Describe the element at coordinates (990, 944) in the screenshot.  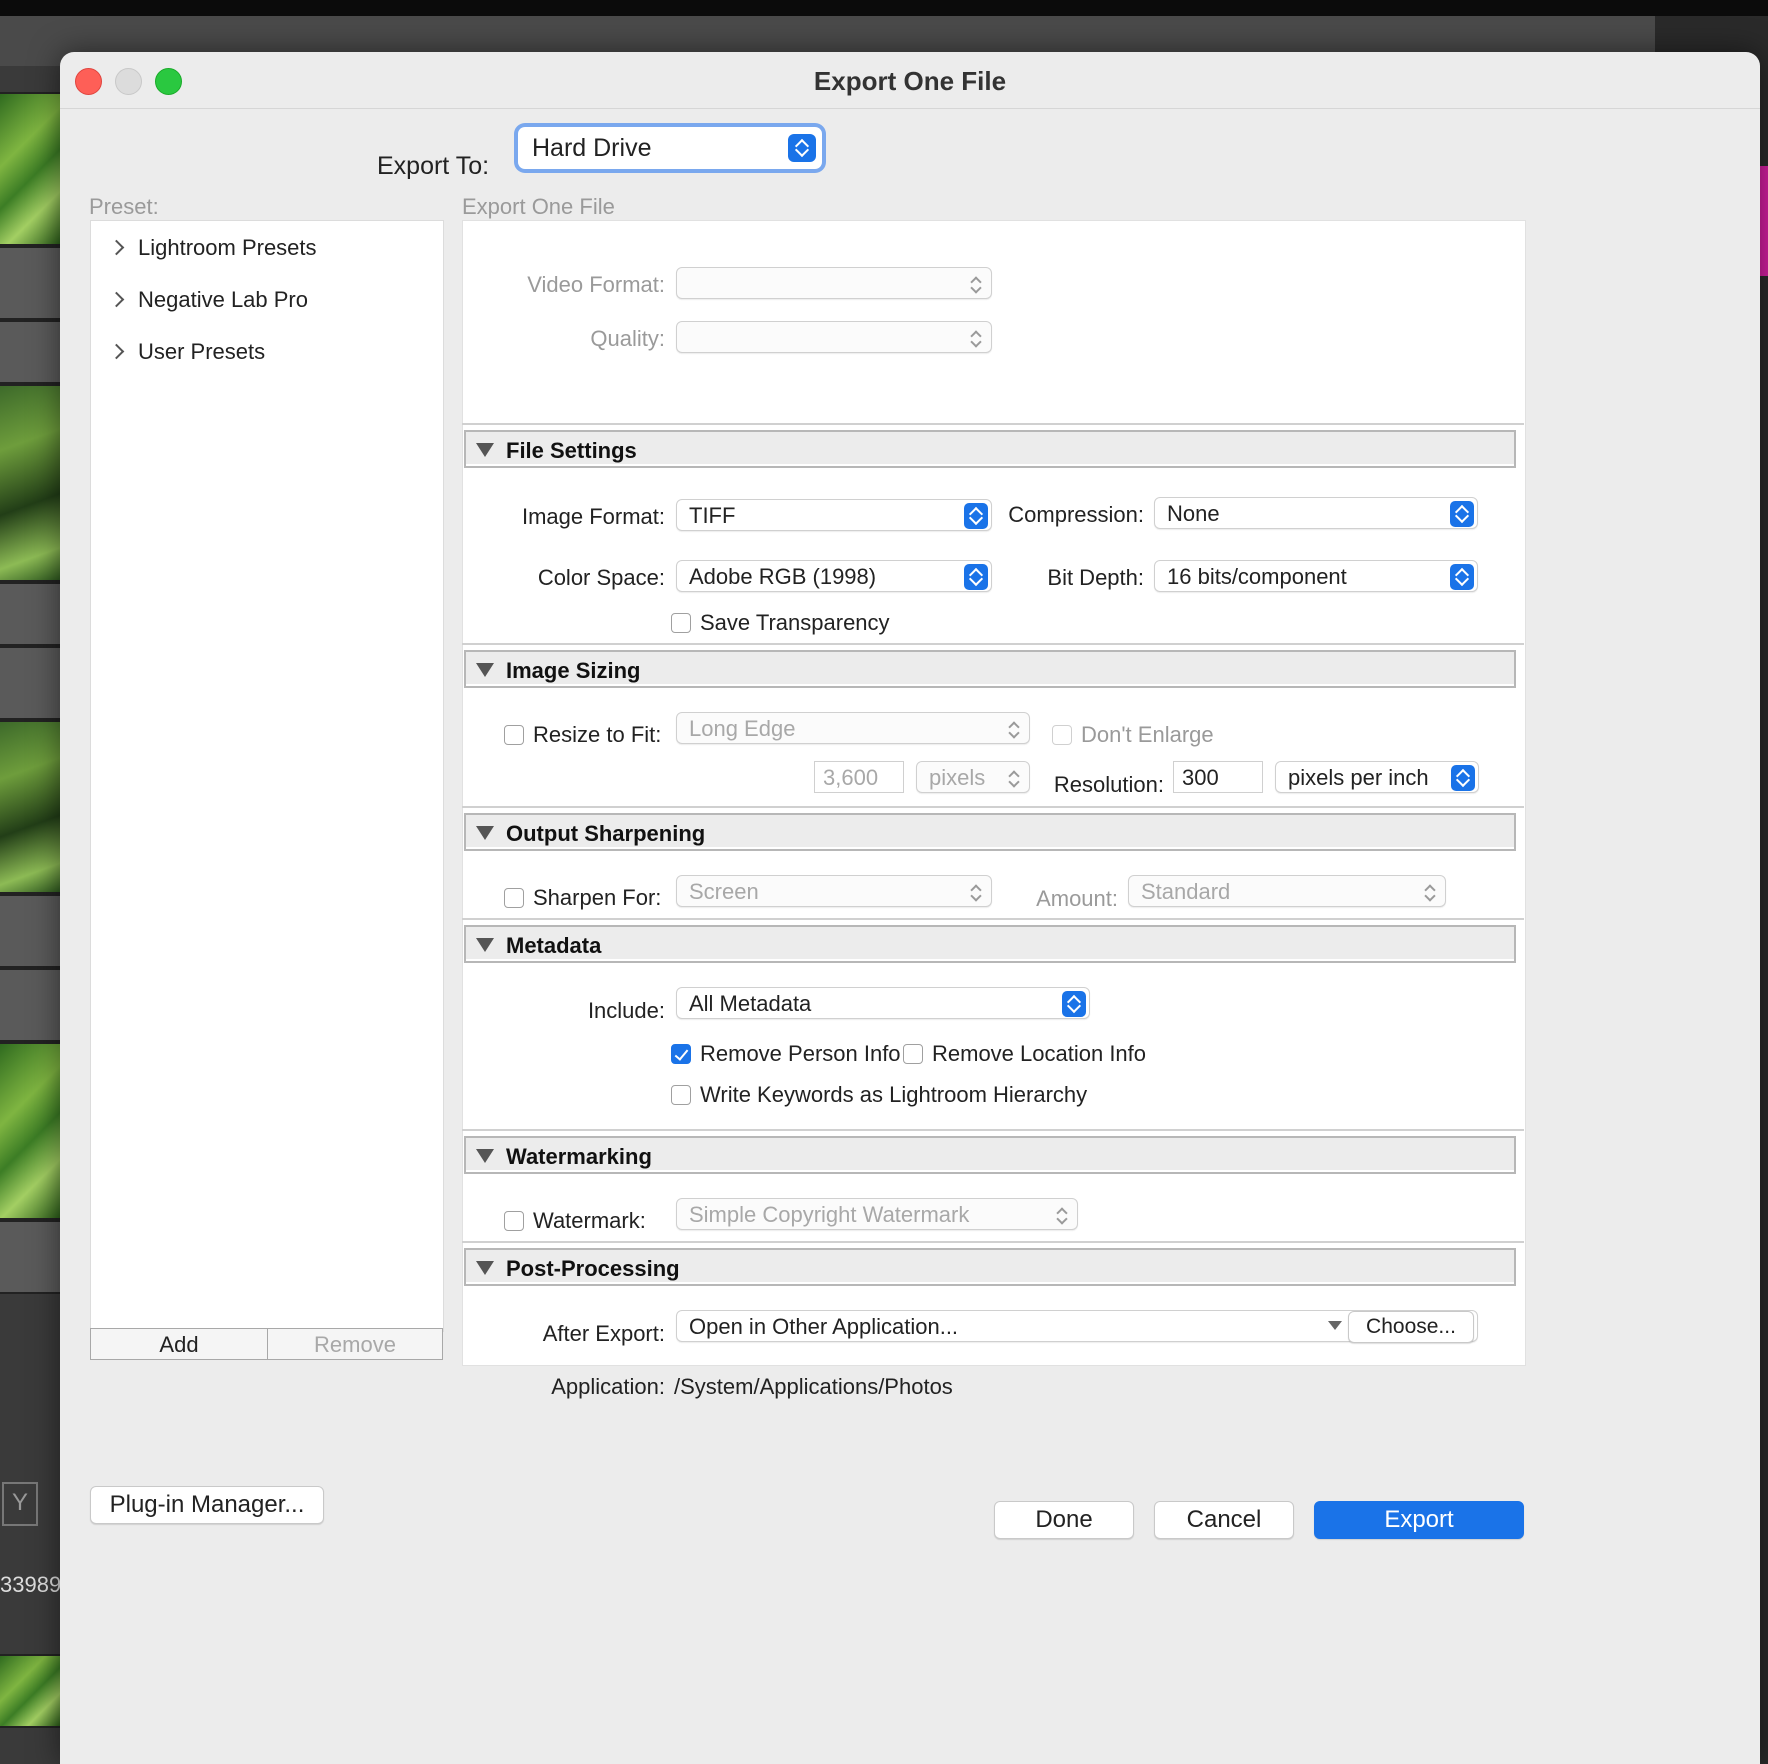
I see `section-metadata: Metadata` at that location.